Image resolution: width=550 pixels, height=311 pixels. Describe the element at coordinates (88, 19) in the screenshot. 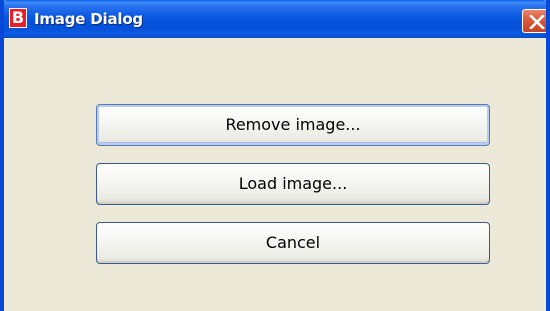

I see `window-title: Image Dialog` at that location.